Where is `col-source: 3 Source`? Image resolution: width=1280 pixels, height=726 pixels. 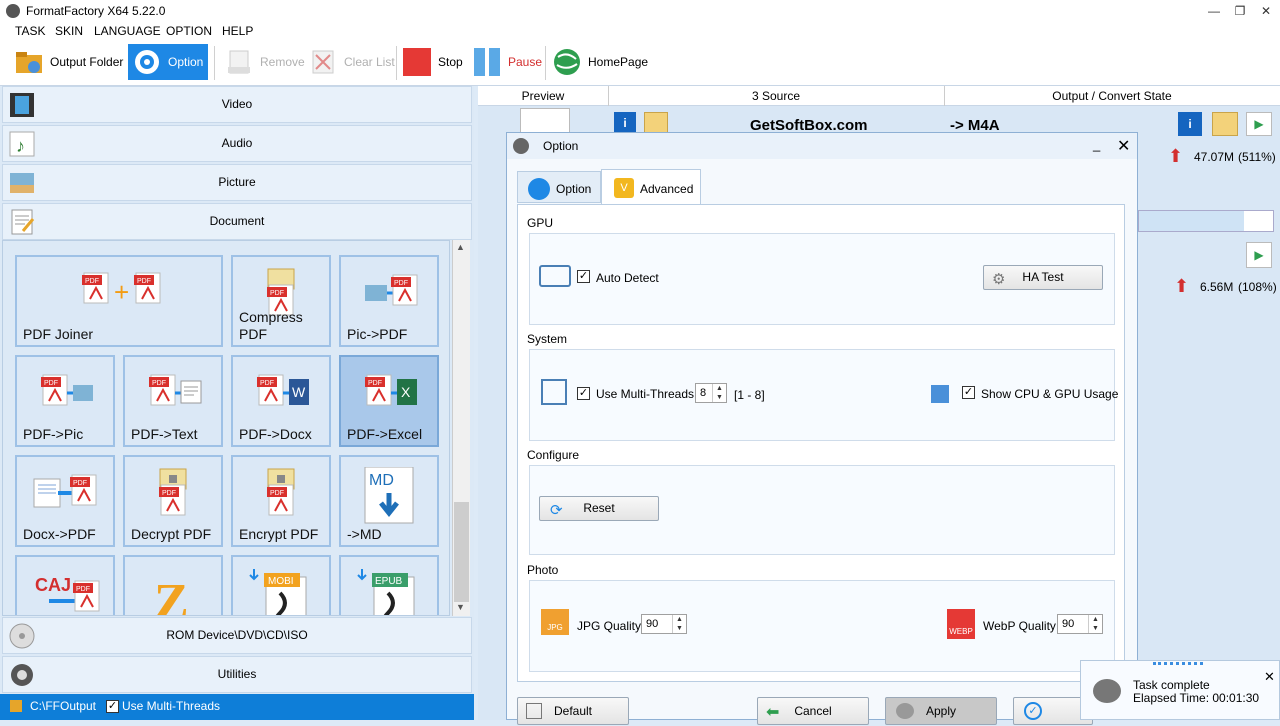
col-source: 3 Source is located at coordinates (776, 96).